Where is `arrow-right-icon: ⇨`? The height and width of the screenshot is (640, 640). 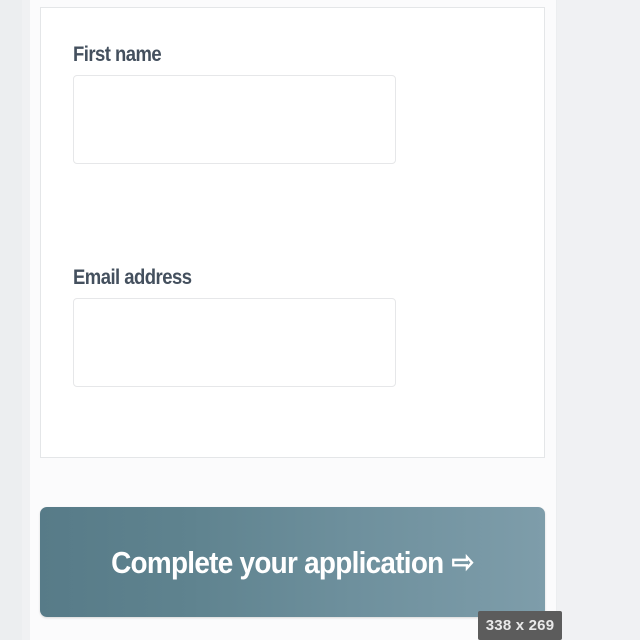 arrow-right-icon: ⇨ is located at coordinates (463, 562).